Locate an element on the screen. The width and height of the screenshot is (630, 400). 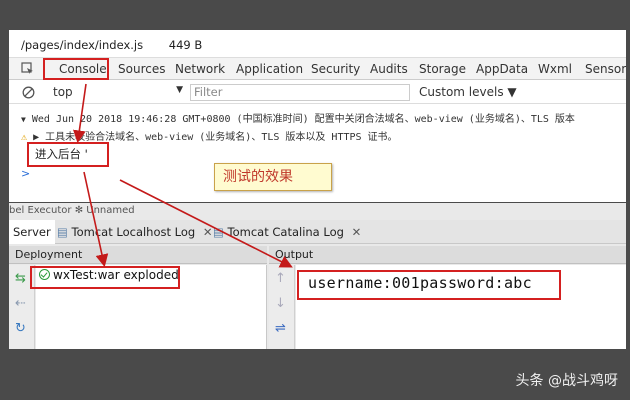
console-prompt: > is located at coordinates (25, 173).